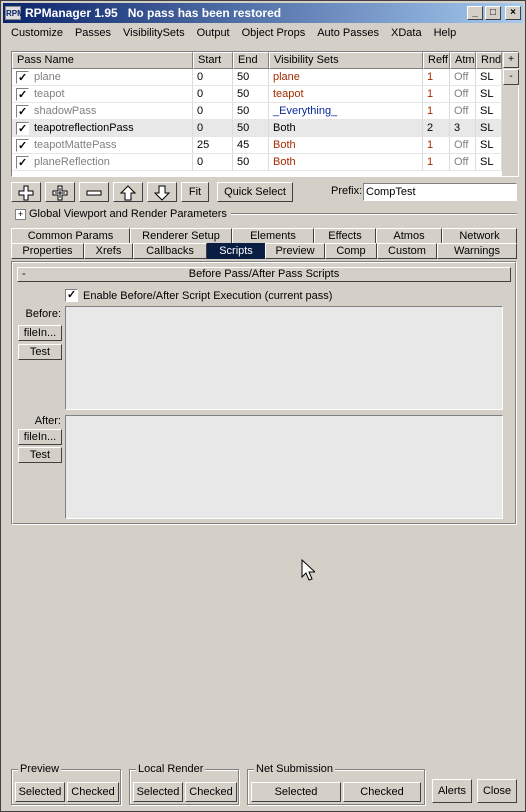 This screenshot has height=812, width=526. I want to click on col-rndr: Rndr, so click(489, 60).